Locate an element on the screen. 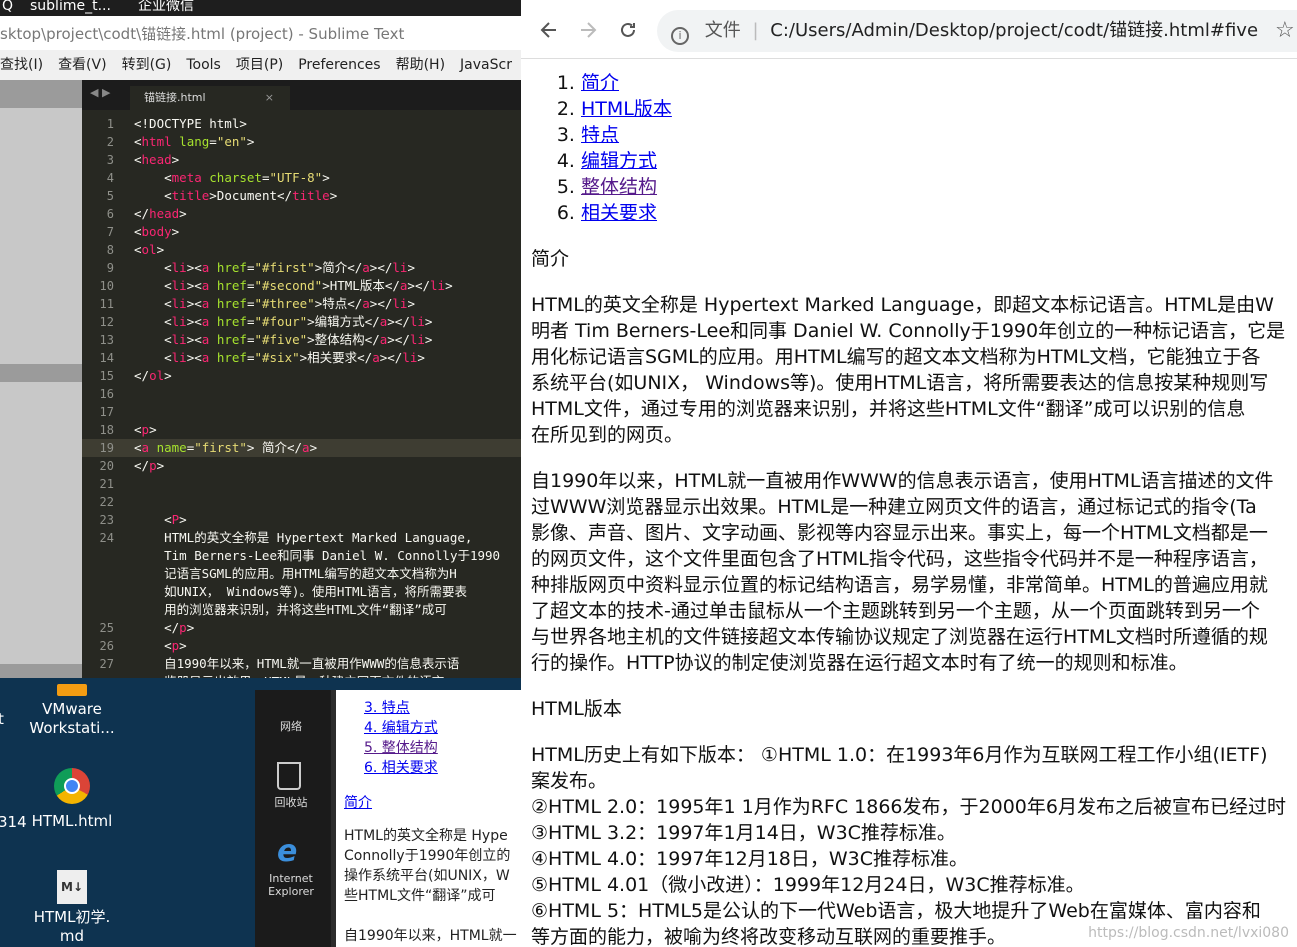 This screenshot has height=947, width=1297. line-number: 23 is located at coordinates (106, 520).